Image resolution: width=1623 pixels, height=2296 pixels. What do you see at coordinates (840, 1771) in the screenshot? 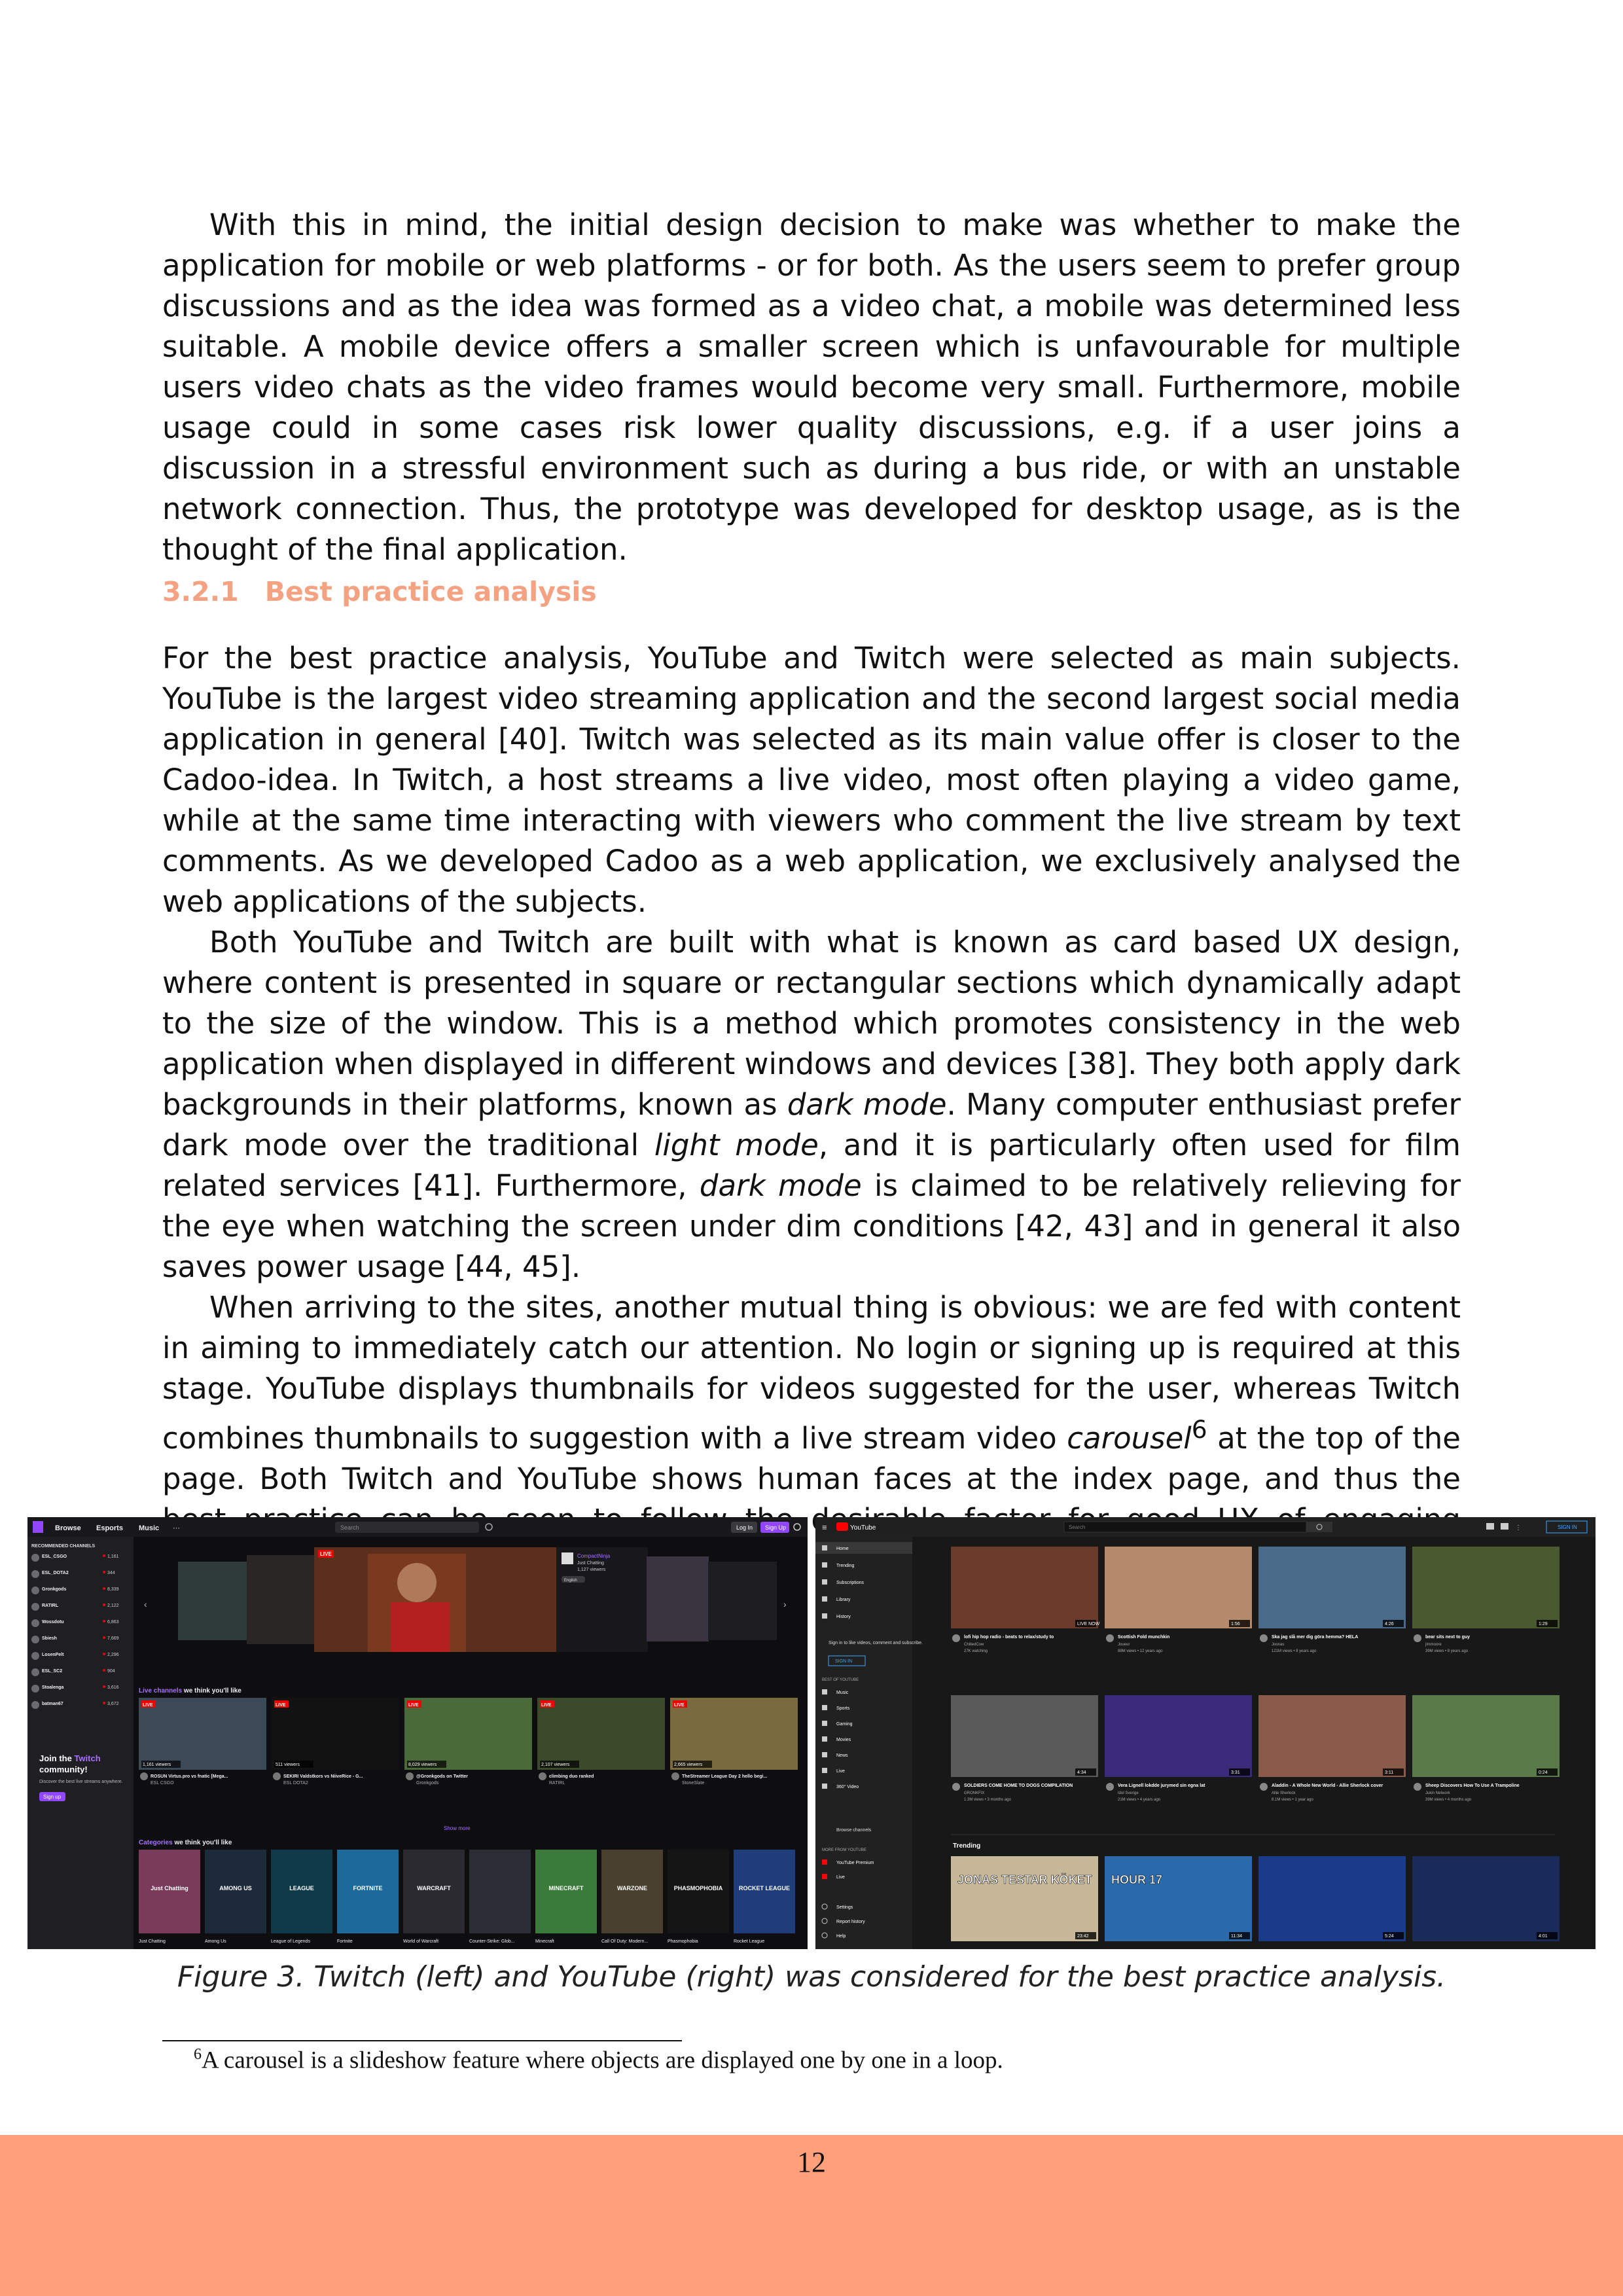
I see `sidebar-category-item: Live` at bounding box center [840, 1771].